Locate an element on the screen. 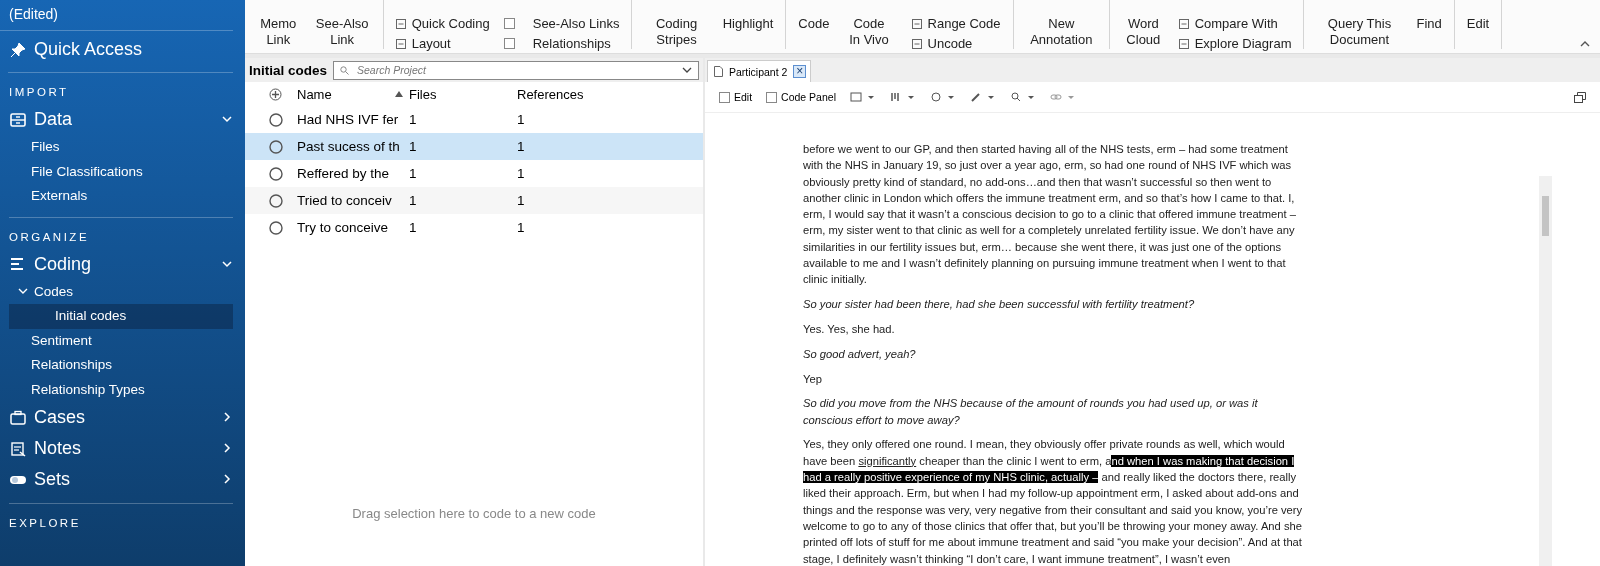  ribbon-button: Code In Vivo is located at coordinates (869, 31).